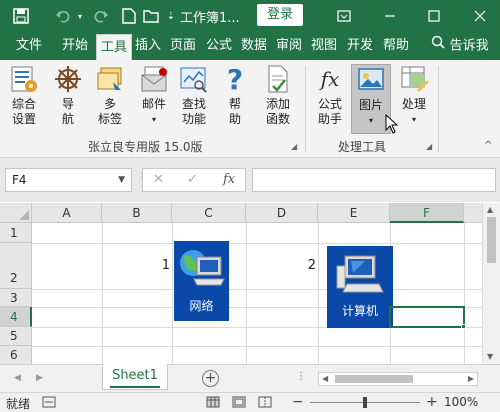 The image size is (500, 412). Describe the element at coordinates (434, 16) in the screenshot. I see `restore-icon` at that location.